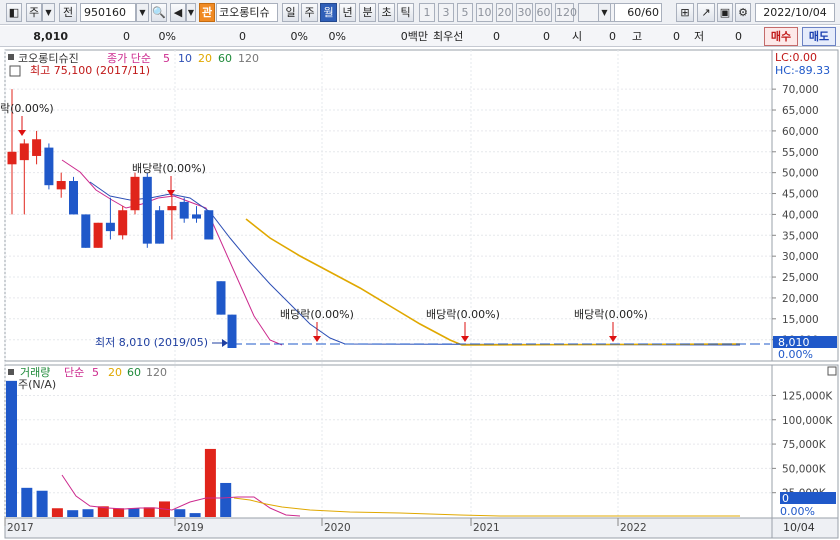  Describe the element at coordinates (797, 511) in the screenshot. I see `volume-pct-tag: 0.00%` at that location.